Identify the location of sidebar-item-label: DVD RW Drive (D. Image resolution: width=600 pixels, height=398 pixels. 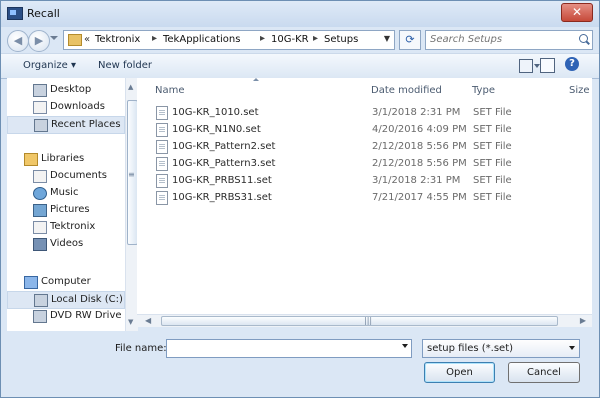
(87, 315).